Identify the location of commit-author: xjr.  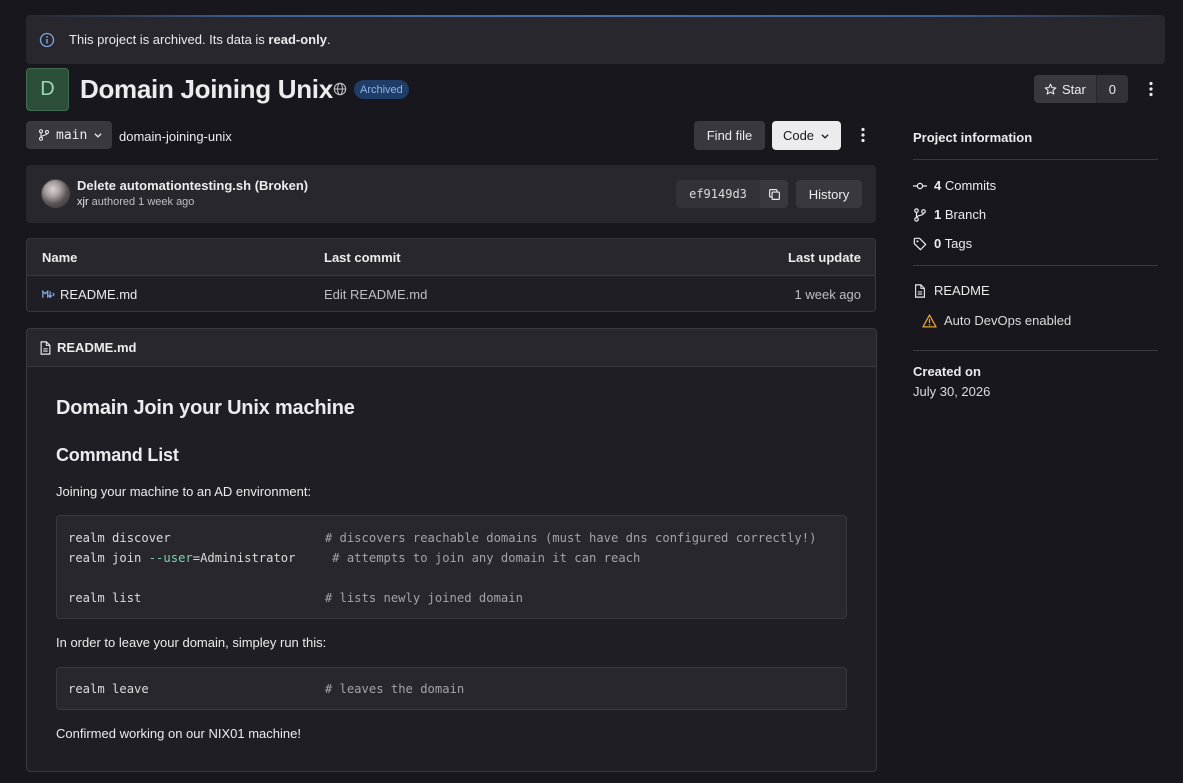
(83, 202).